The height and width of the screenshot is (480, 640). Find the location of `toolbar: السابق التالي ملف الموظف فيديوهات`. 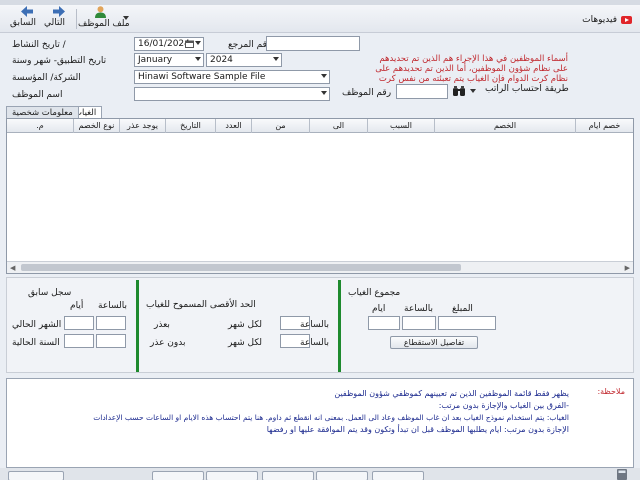

toolbar: السابق التالي ملف الموظف فيديوهات is located at coordinates (320, 19).